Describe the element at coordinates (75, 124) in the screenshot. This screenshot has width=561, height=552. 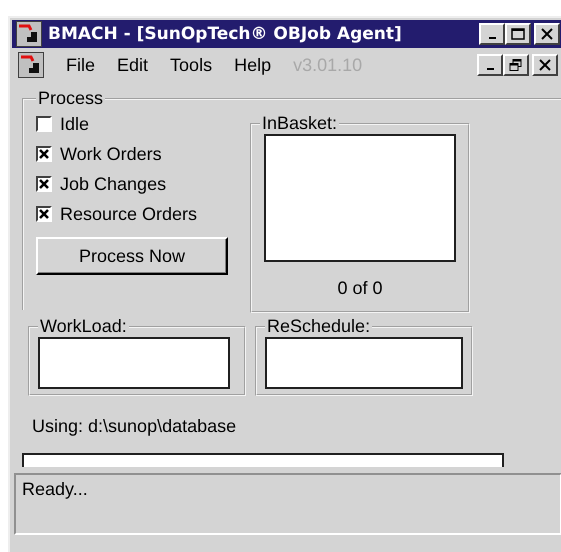
I see `checkbox-label: Idle` at that location.